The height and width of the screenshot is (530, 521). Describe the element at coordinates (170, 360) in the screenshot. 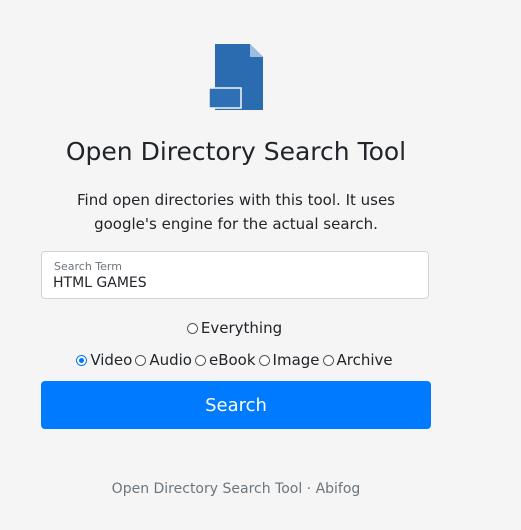

I see `option-audio-label: Audio` at that location.